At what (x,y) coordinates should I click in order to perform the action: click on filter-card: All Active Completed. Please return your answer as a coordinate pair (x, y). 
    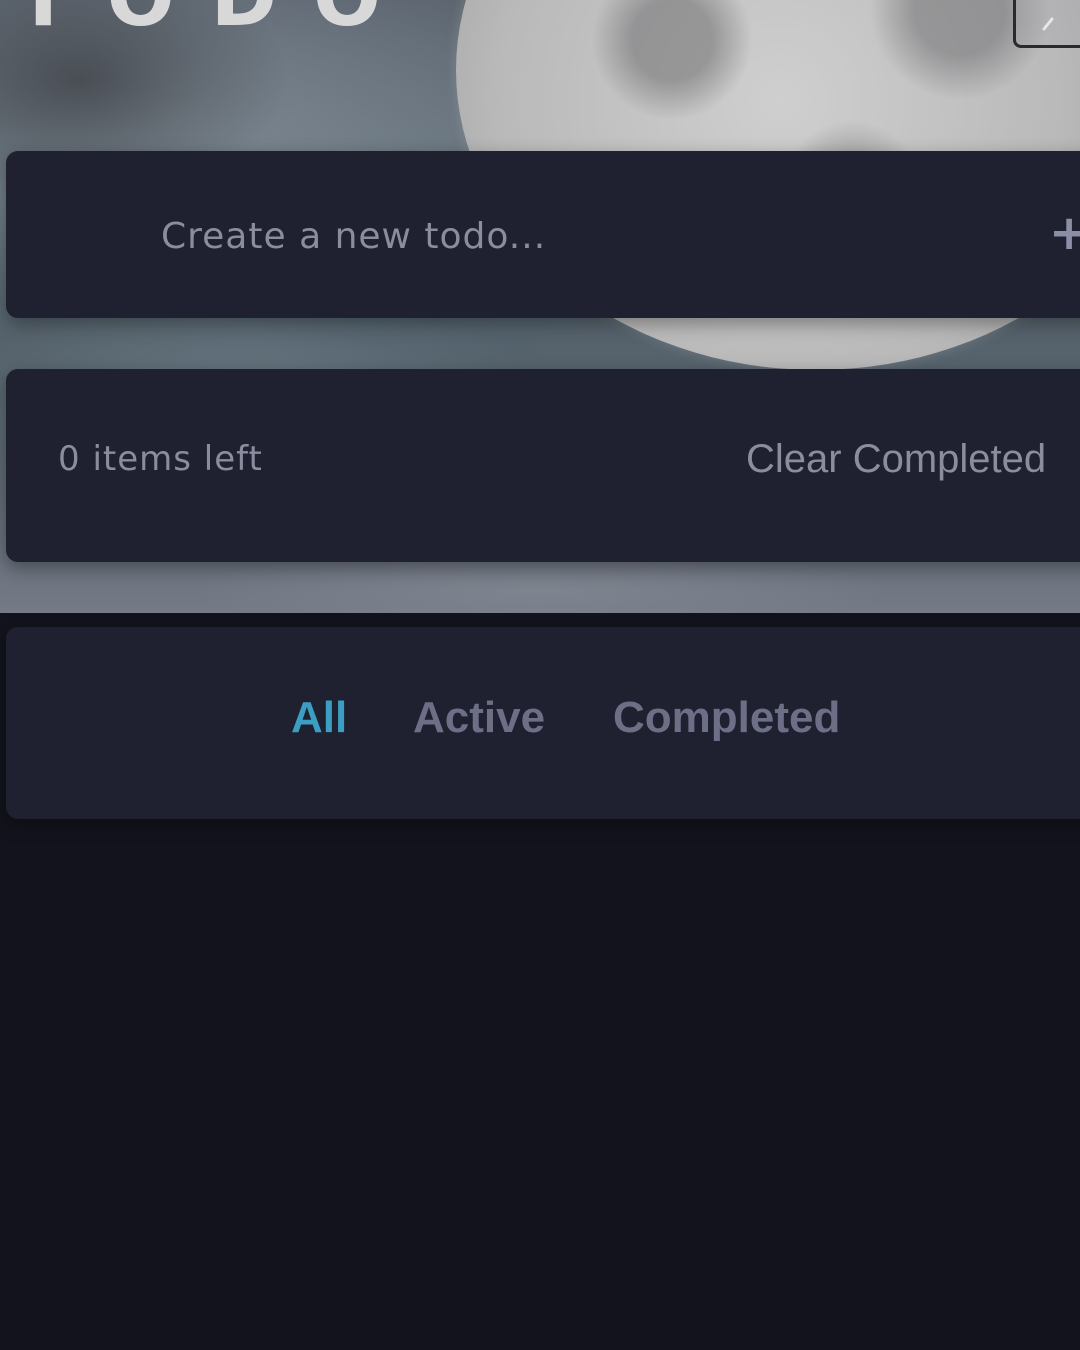
    Looking at the image, I should click on (543, 723).